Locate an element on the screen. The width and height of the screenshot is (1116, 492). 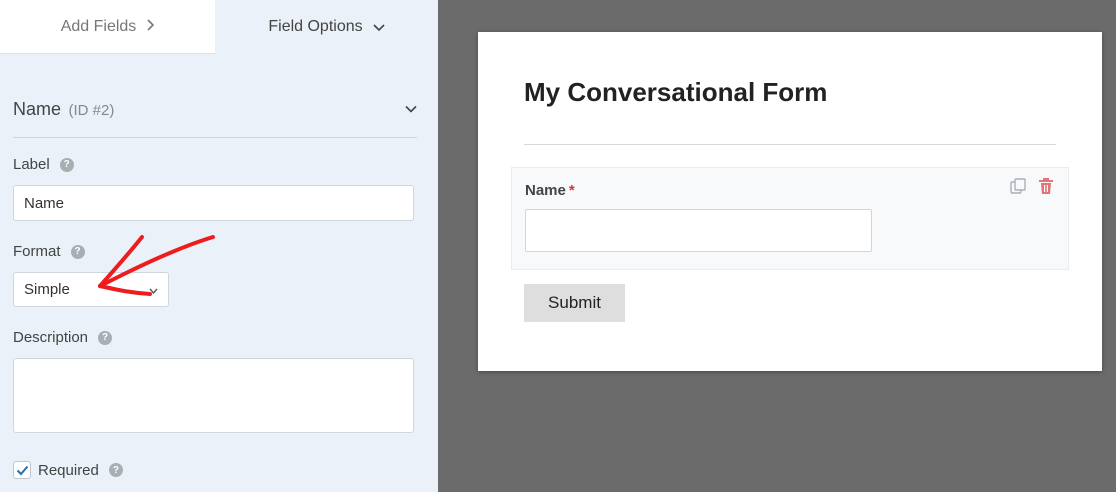
field-header-toggle: Name (ID #2) is located at coordinates (215, 109).